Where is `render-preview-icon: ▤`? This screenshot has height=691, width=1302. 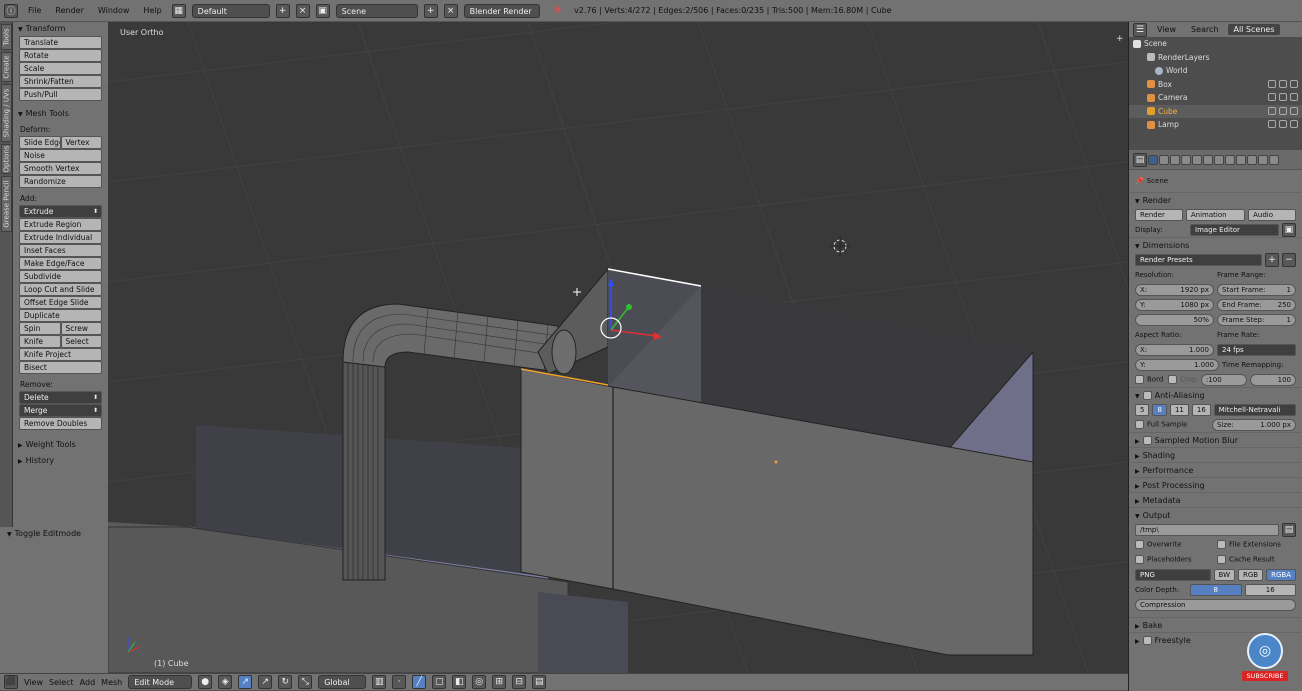 render-preview-icon: ▤ is located at coordinates (539, 682).